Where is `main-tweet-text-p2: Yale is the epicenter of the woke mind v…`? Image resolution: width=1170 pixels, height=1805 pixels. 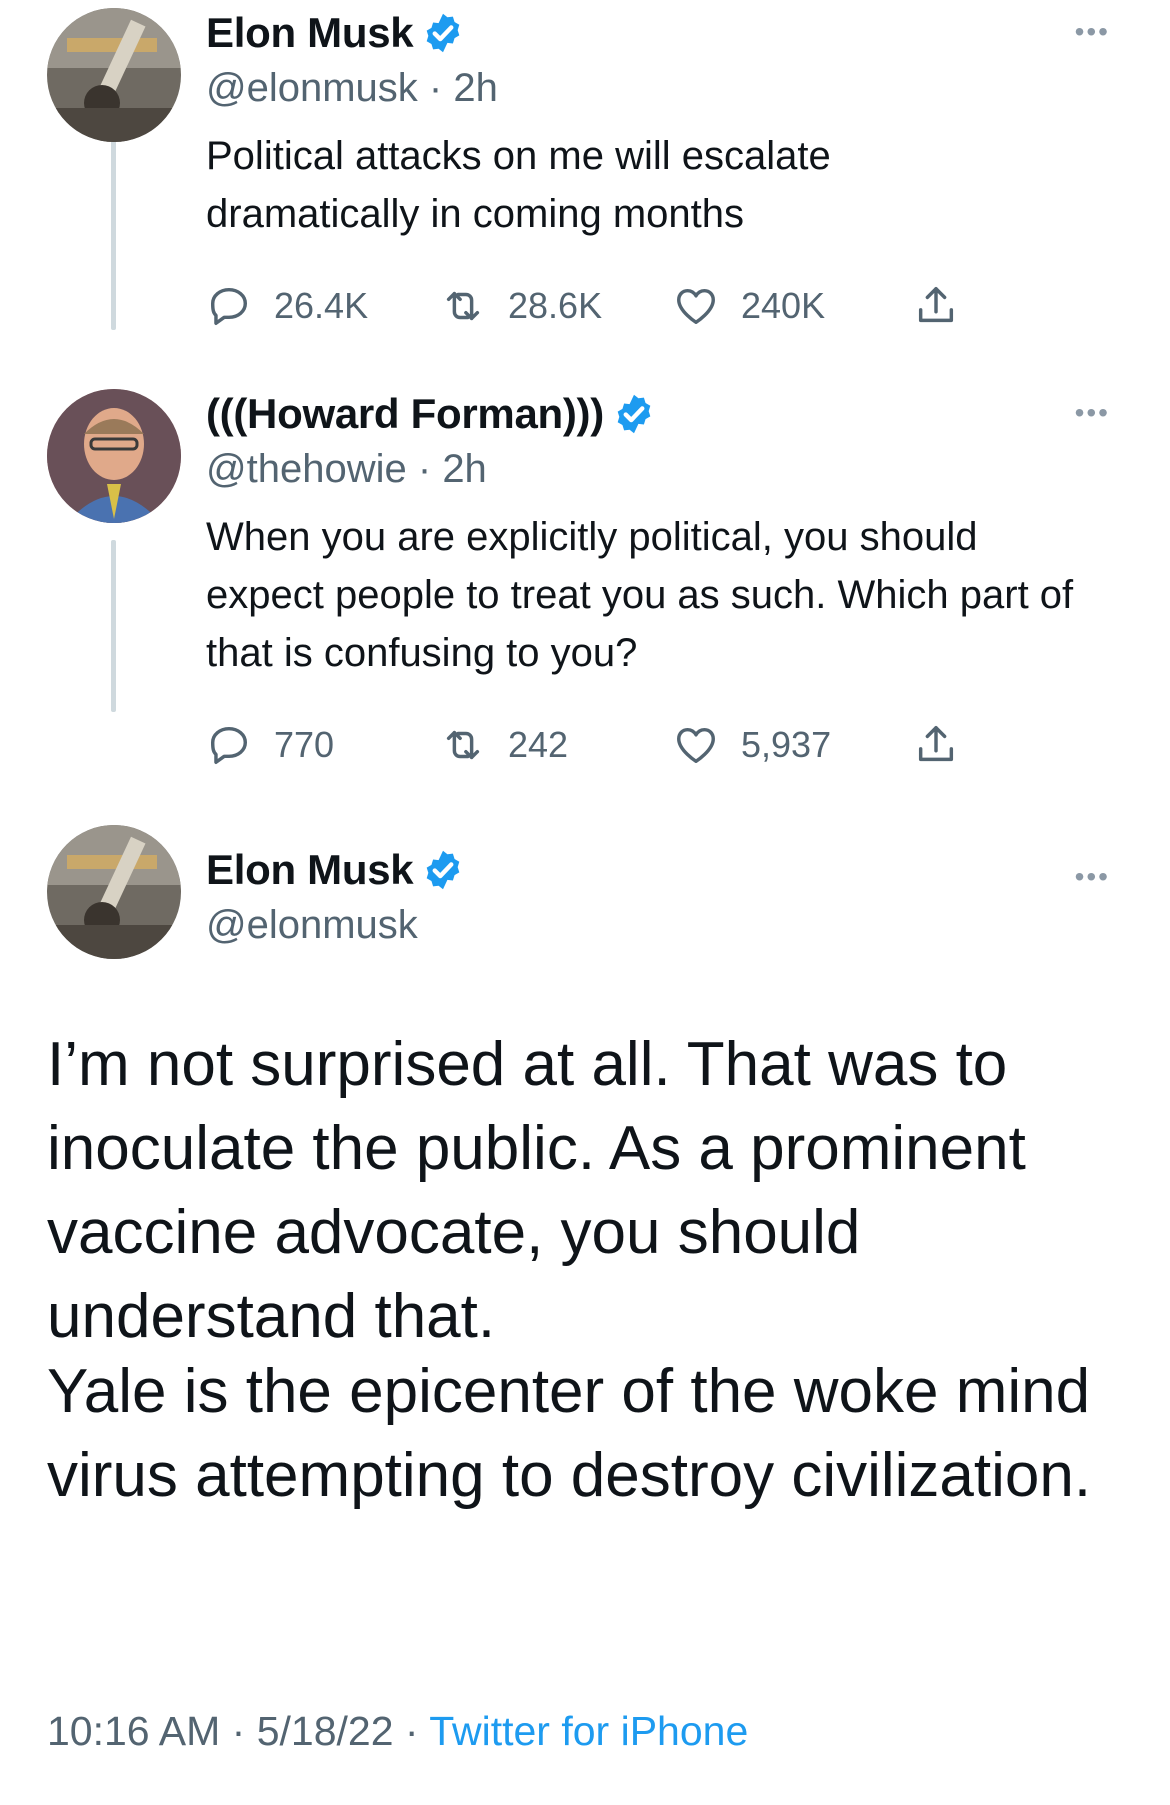
main-tweet-text-p2: Yale is the epicenter of the woke mind v… is located at coordinates (569, 1433).